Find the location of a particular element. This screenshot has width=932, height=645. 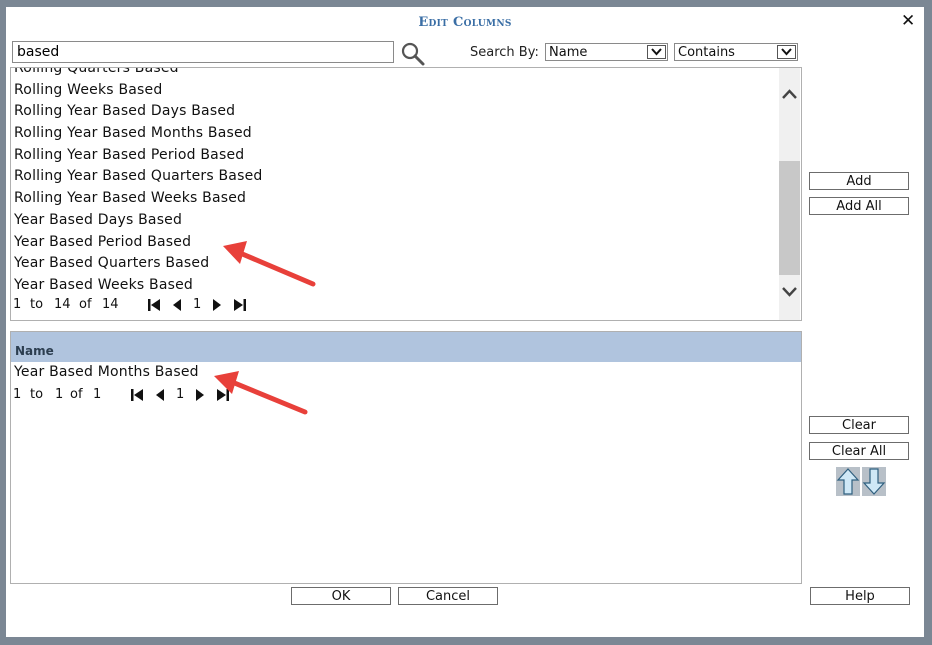

chevron-up-icon is located at coordinates (789, 94).